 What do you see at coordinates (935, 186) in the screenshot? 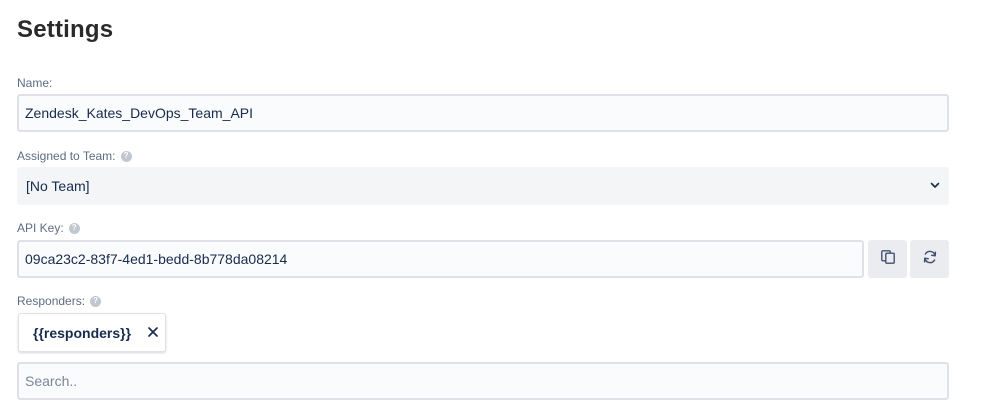
I see `chevron-down-icon` at bounding box center [935, 186].